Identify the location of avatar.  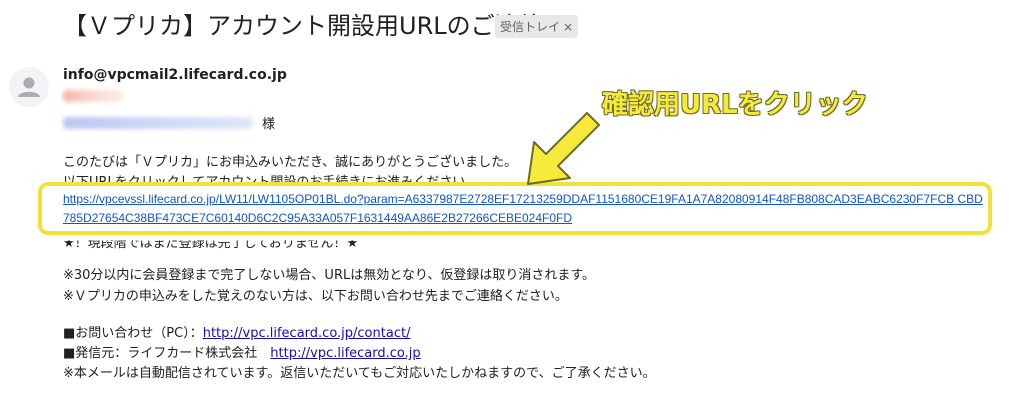
(29, 87).